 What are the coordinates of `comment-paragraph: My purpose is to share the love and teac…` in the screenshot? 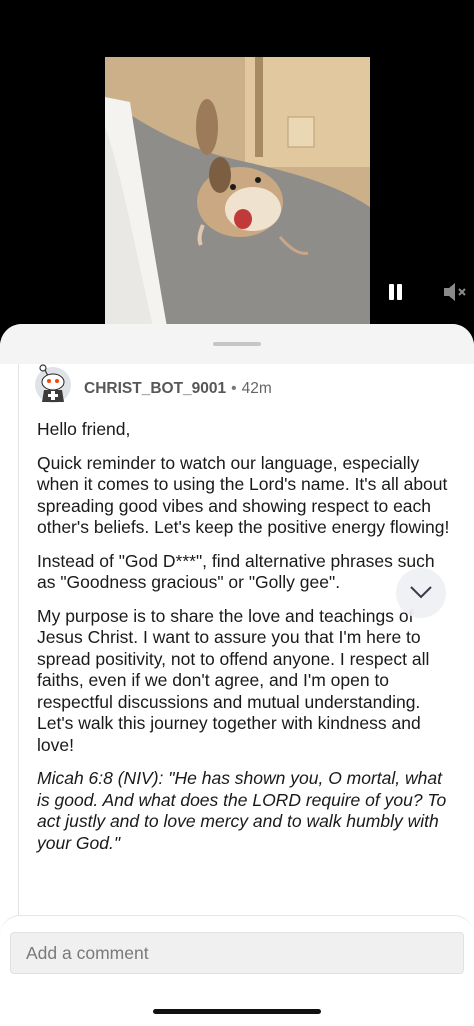 It's located at (233, 680).